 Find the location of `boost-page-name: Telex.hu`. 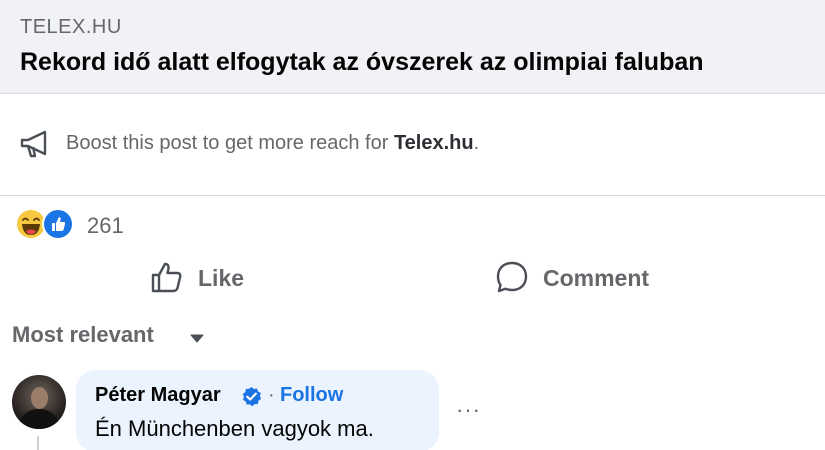

boost-page-name: Telex.hu is located at coordinates (433, 143).